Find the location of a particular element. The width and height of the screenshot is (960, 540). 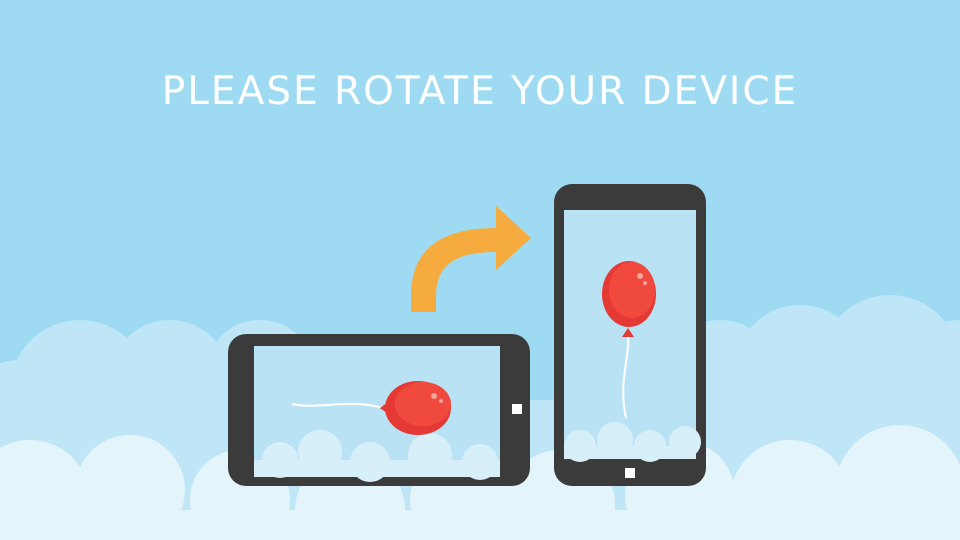

portrait-phone-icon is located at coordinates (630, 335).